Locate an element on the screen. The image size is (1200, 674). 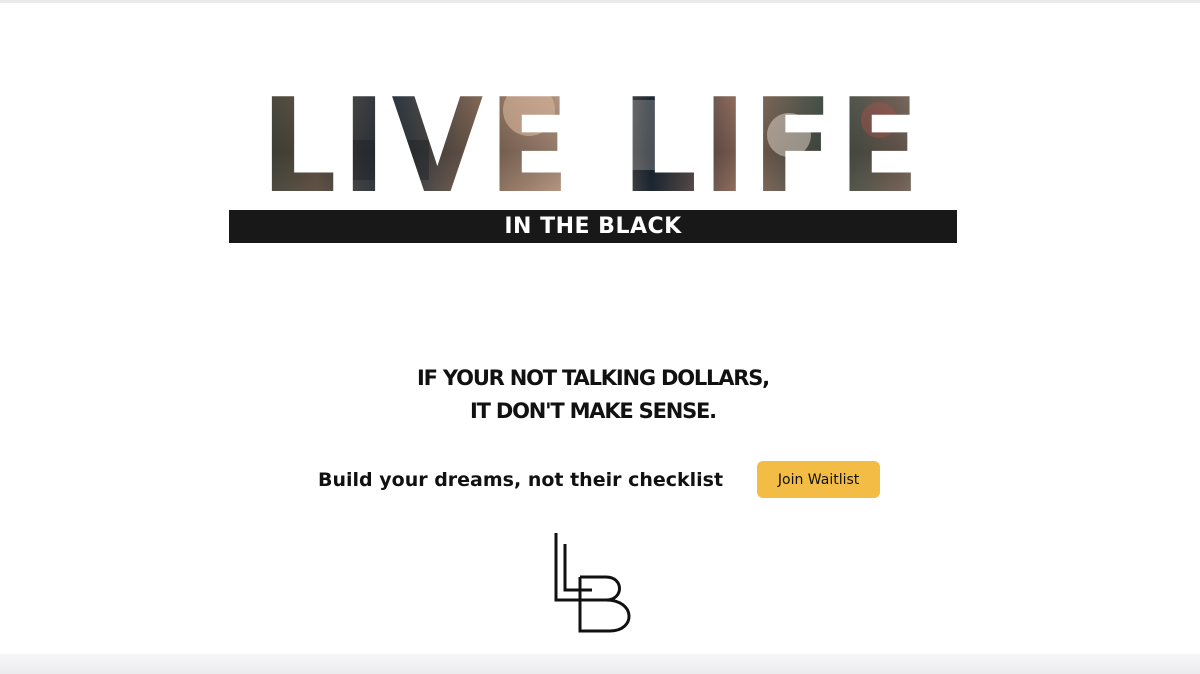
cta-text: Build your dreams, not their checklist is located at coordinates (521, 479).